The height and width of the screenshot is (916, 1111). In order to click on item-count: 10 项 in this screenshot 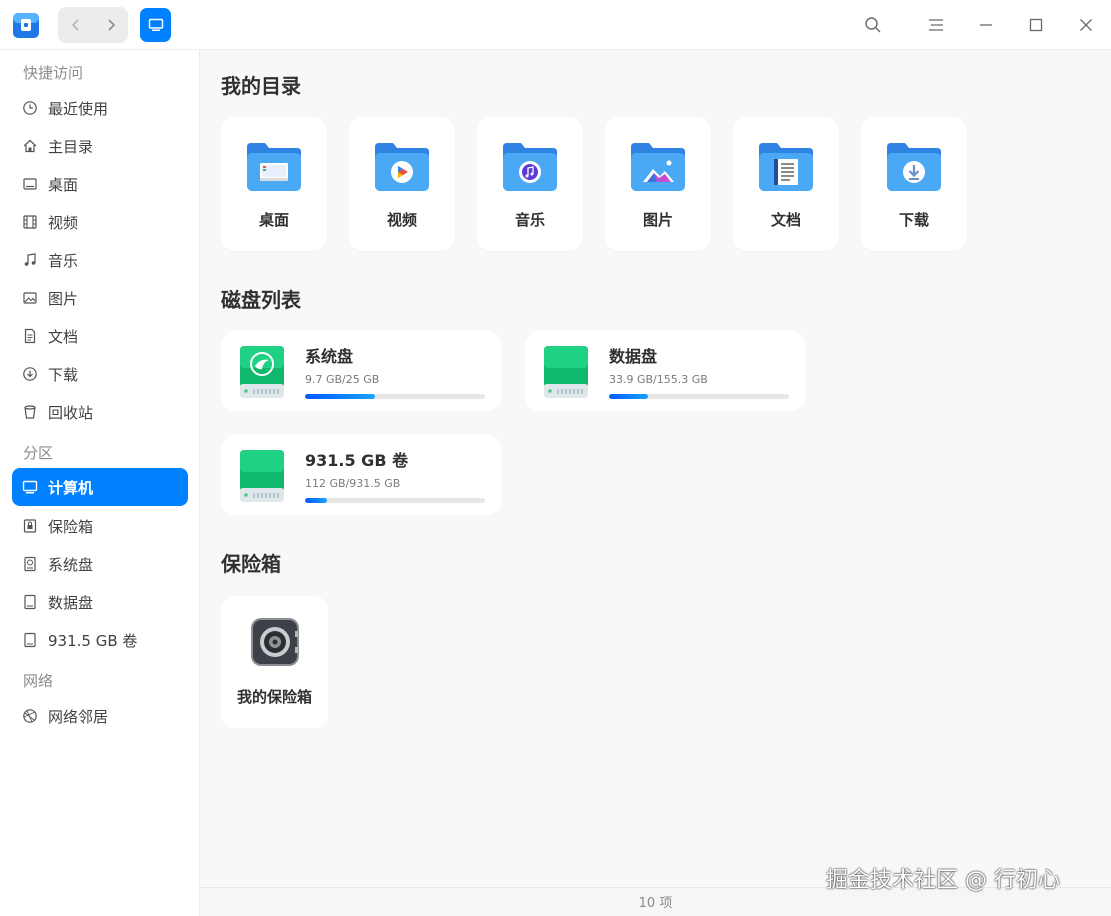, I will do `click(655, 903)`.